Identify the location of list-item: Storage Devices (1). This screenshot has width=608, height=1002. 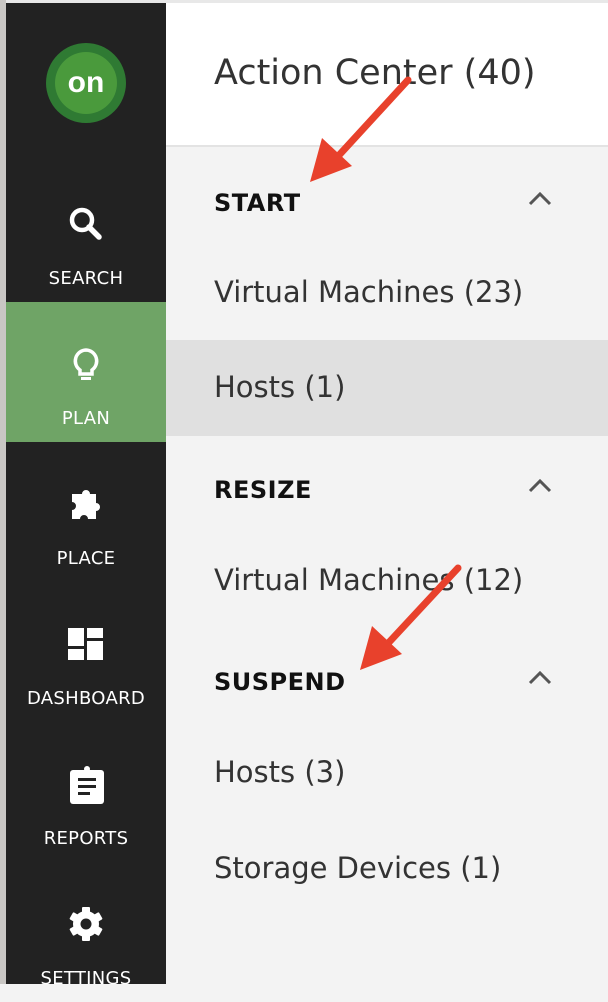
(387, 869).